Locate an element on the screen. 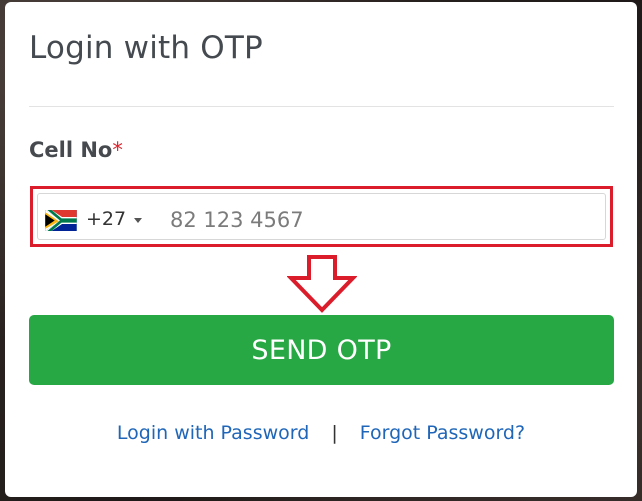  phone-input-group: +27 is located at coordinates (321, 216).